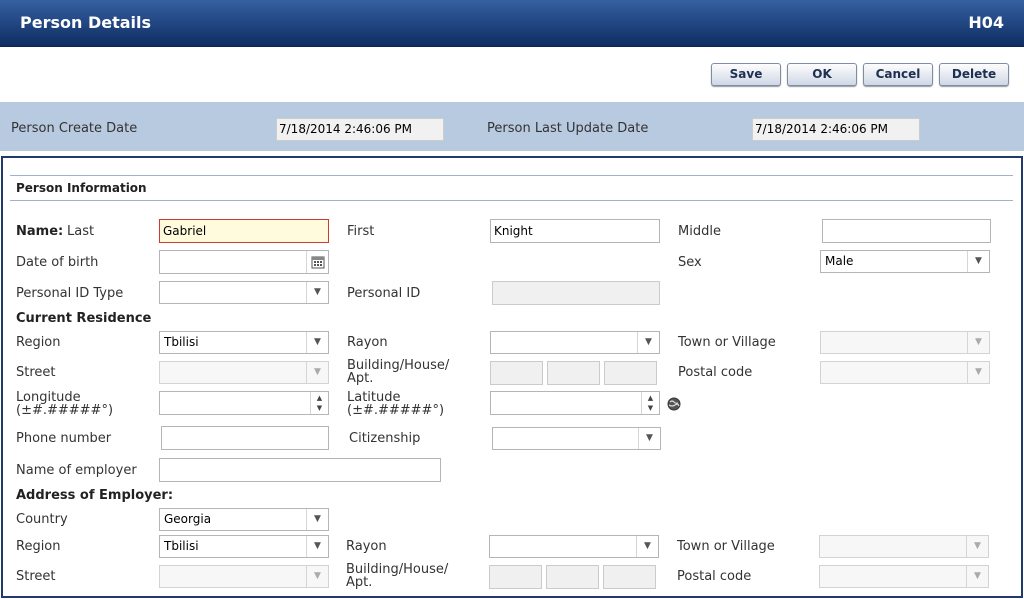 The width and height of the screenshot is (1024, 599). I want to click on employer-region-label: Region, so click(38, 546).